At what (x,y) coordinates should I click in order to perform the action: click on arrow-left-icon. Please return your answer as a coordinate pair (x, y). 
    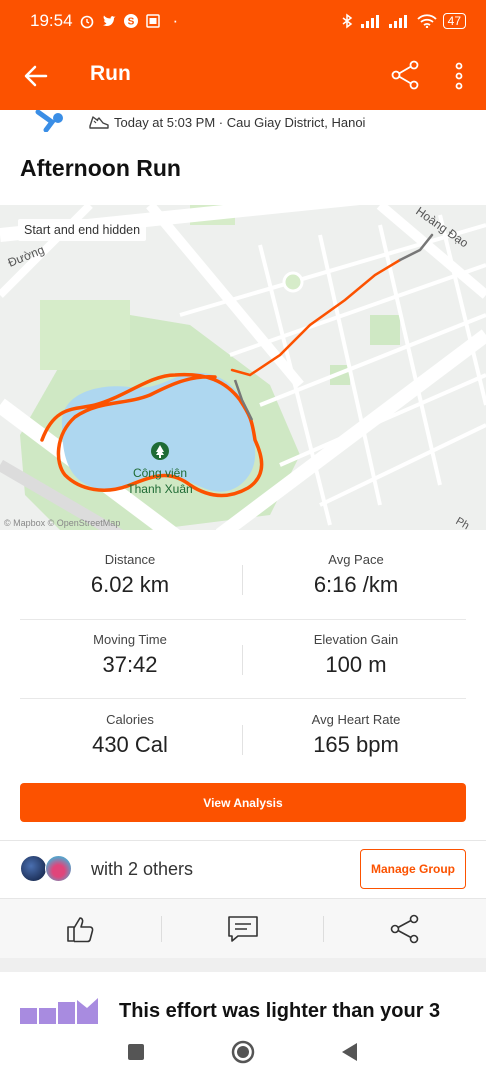
    Looking at the image, I should click on (36, 76).